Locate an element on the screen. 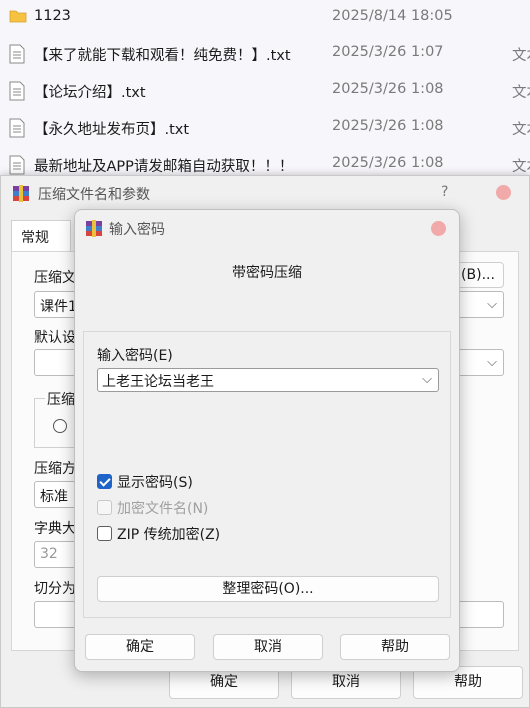 The width and height of the screenshot is (530, 708). file-row: 【论坛介绍】.txt 2025/3/26 1:08 文本 is located at coordinates (265, 91).